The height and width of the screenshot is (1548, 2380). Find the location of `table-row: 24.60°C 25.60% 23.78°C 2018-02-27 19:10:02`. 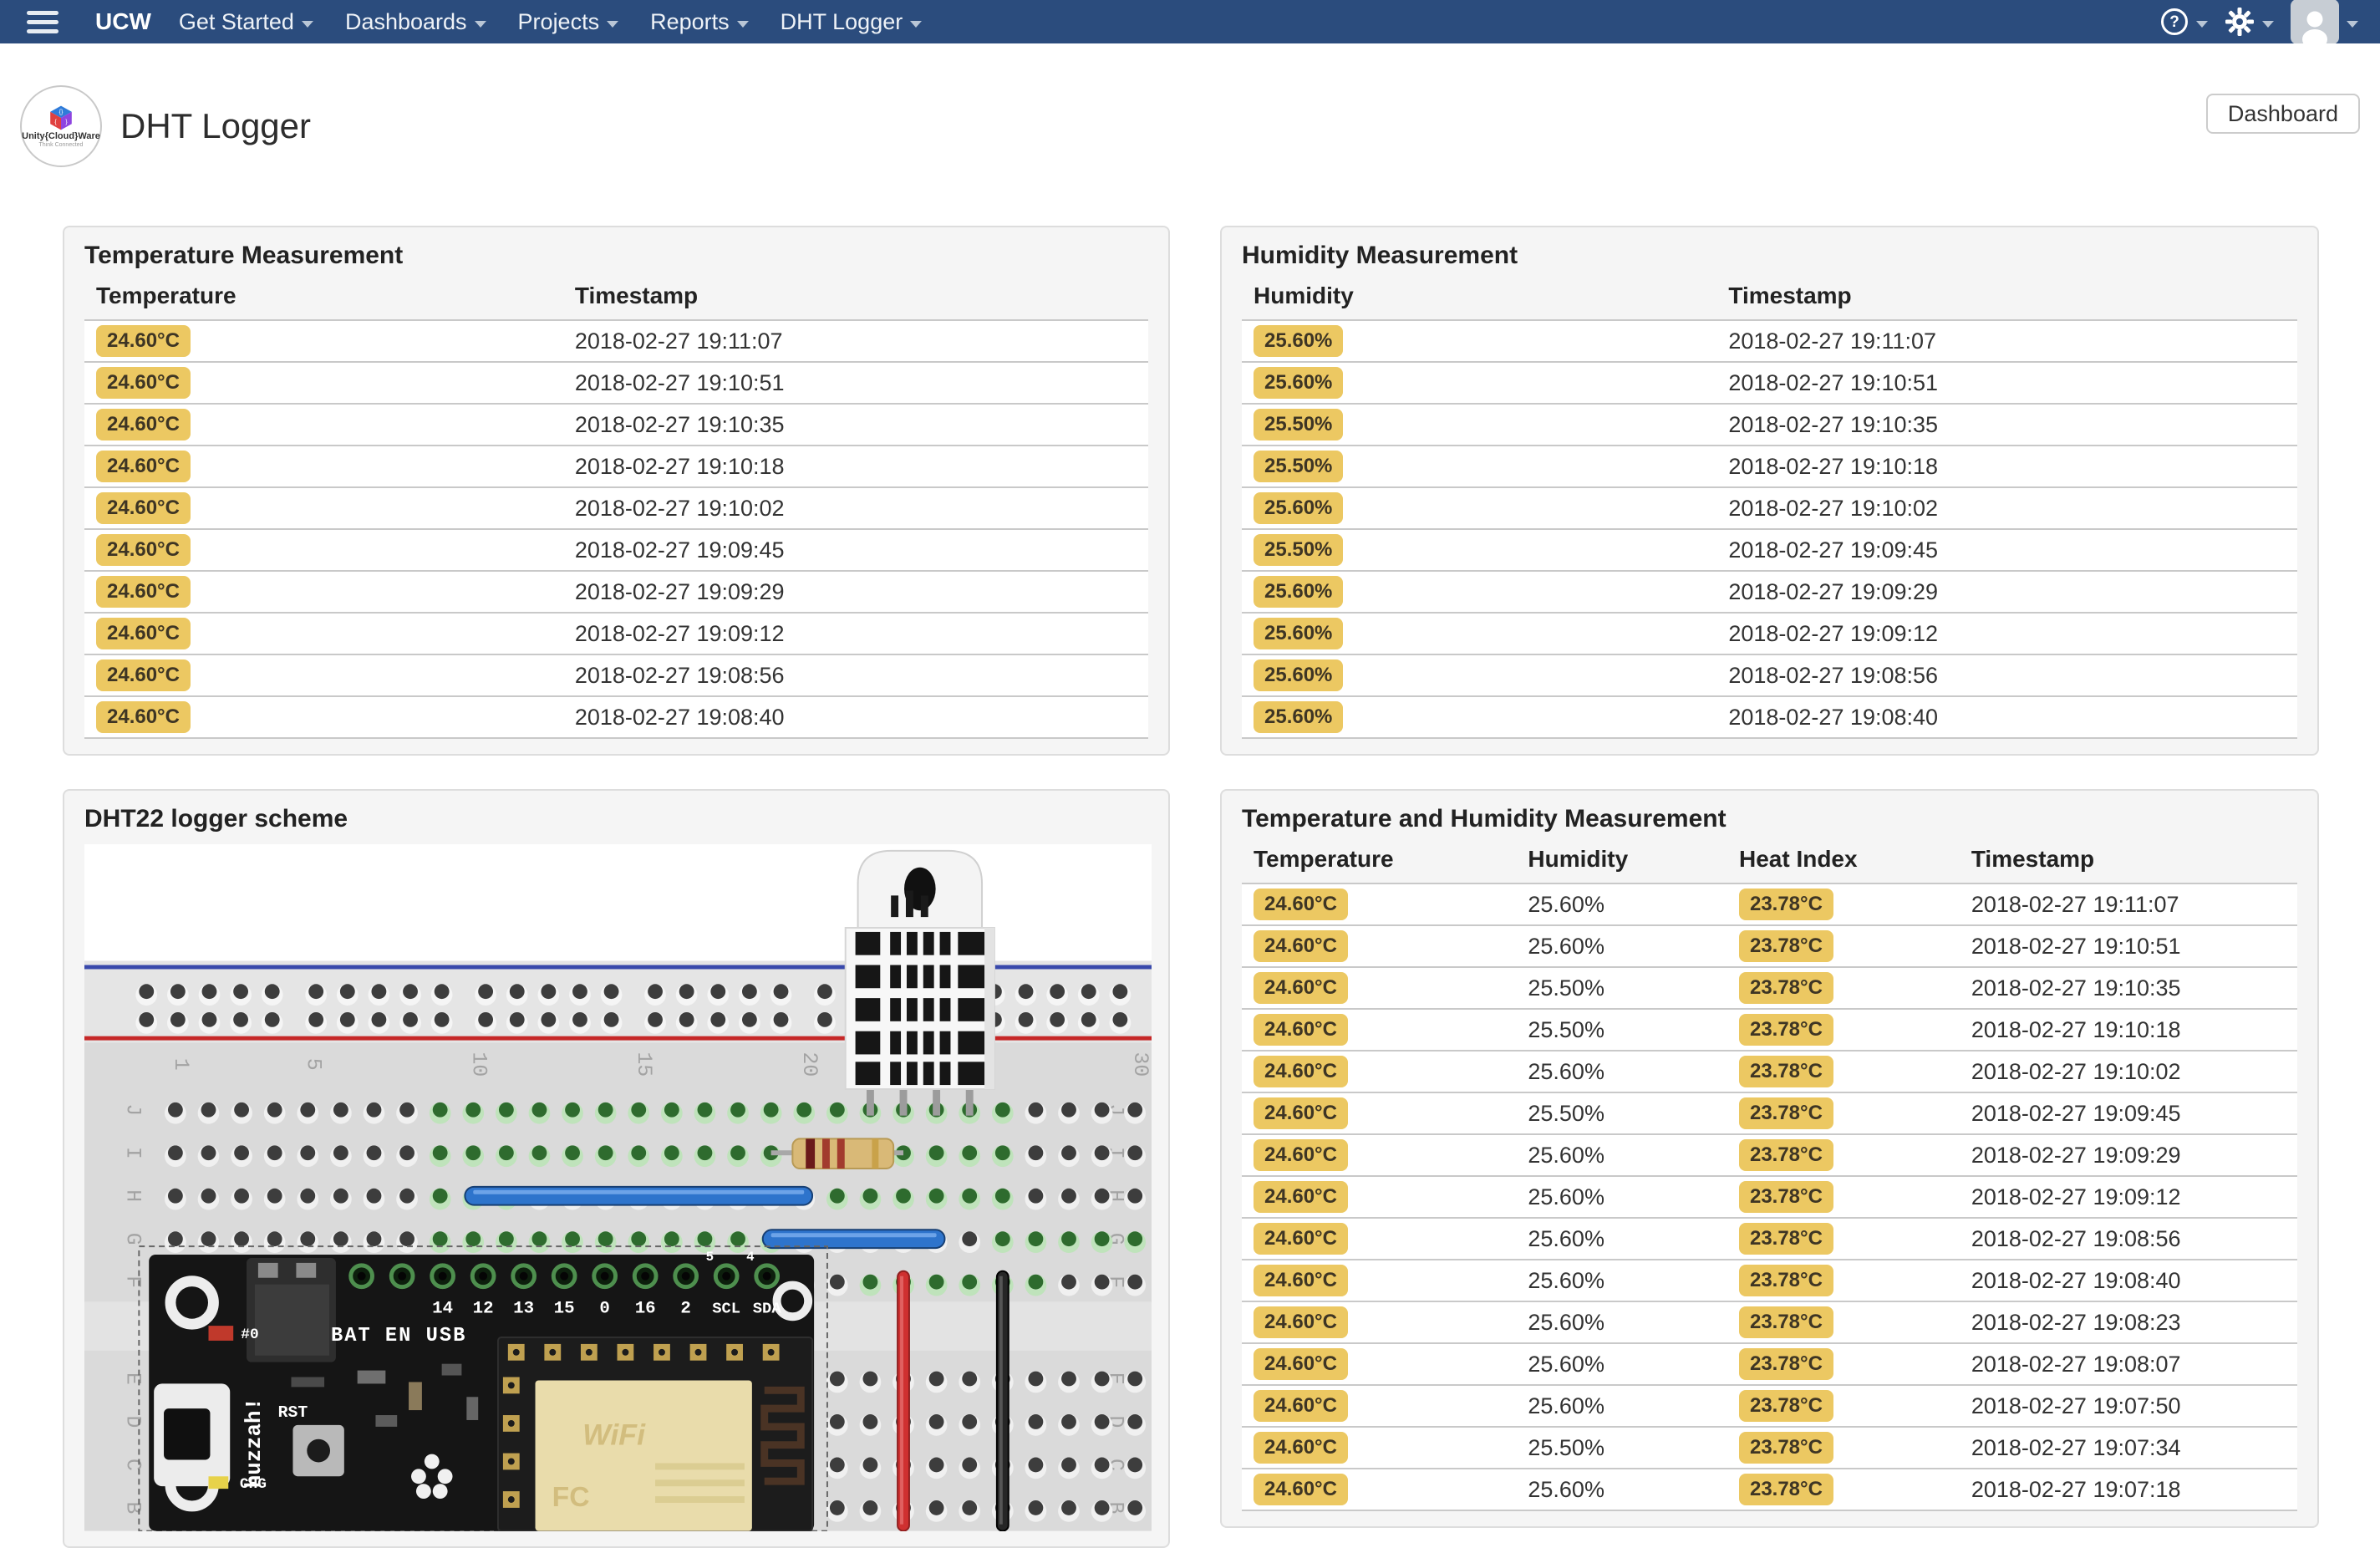

table-row: 24.60°C 25.60% 23.78°C 2018-02-27 19:10:02 is located at coordinates (1770, 1071).